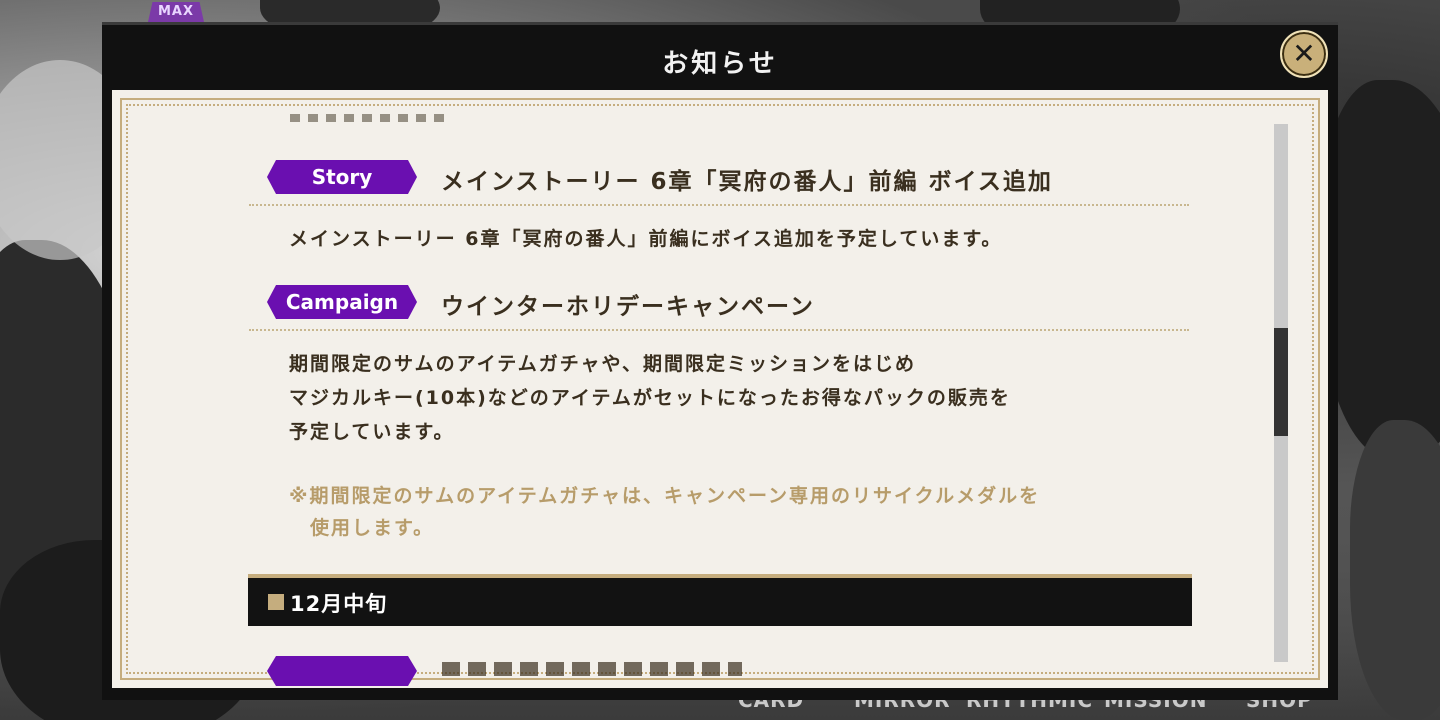  What do you see at coordinates (342, 671) in the screenshot?
I see `tag-badge` at bounding box center [342, 671].